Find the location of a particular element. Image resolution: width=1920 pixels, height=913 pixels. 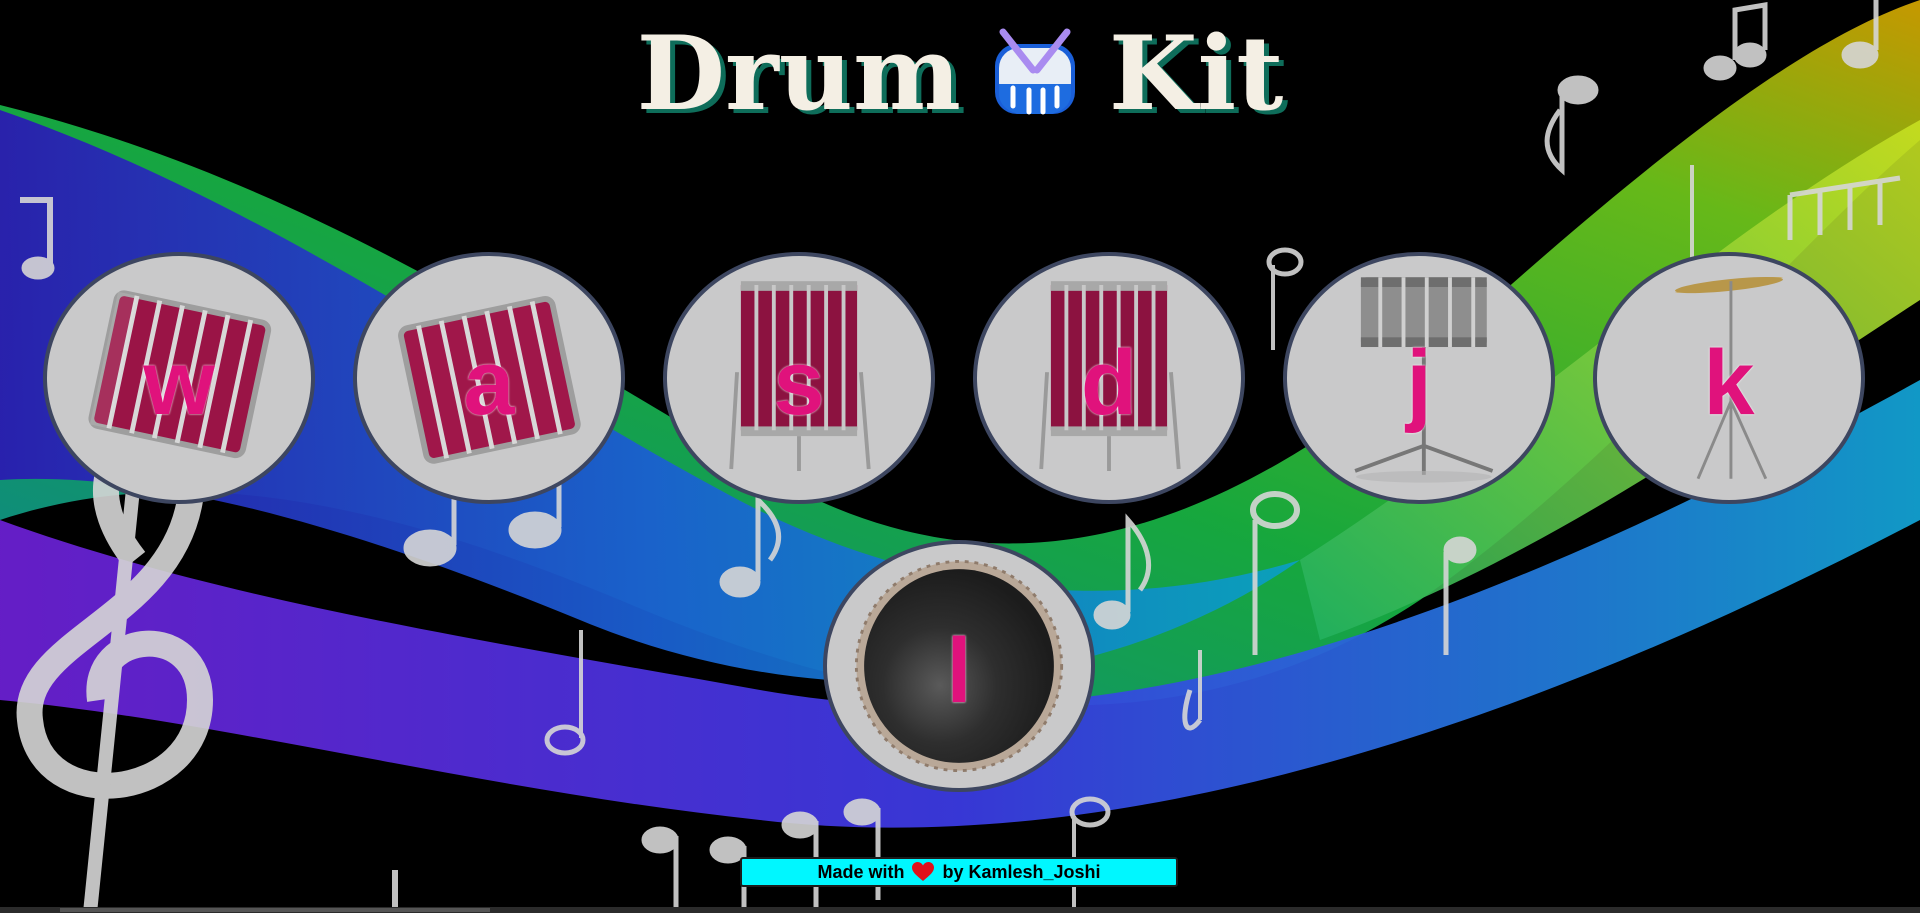

title-text-kit: Kit is located at coordinates (1196, 74).